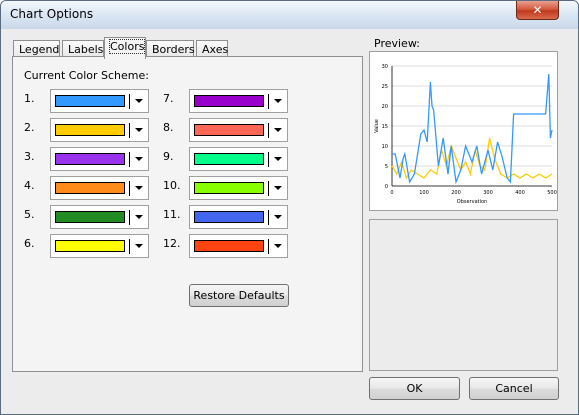 The height and width of the screenshot is (415, 579). Describe the element at coordinates (29, 156) in the screenshot. I see `color-number: 3.` at that location.